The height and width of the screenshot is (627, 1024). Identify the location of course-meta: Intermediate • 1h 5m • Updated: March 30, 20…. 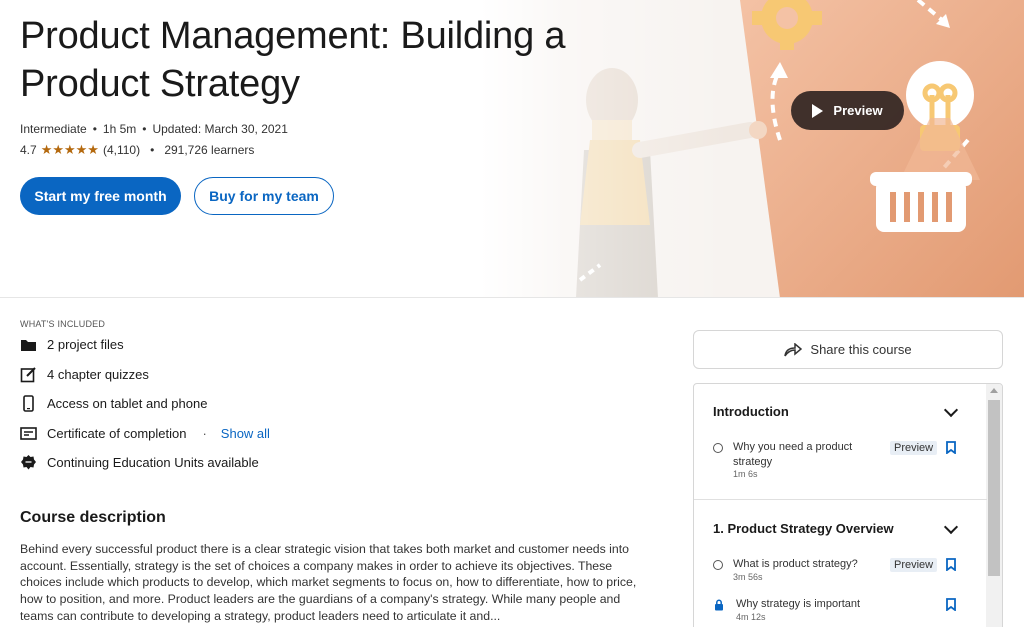
(154, 129).